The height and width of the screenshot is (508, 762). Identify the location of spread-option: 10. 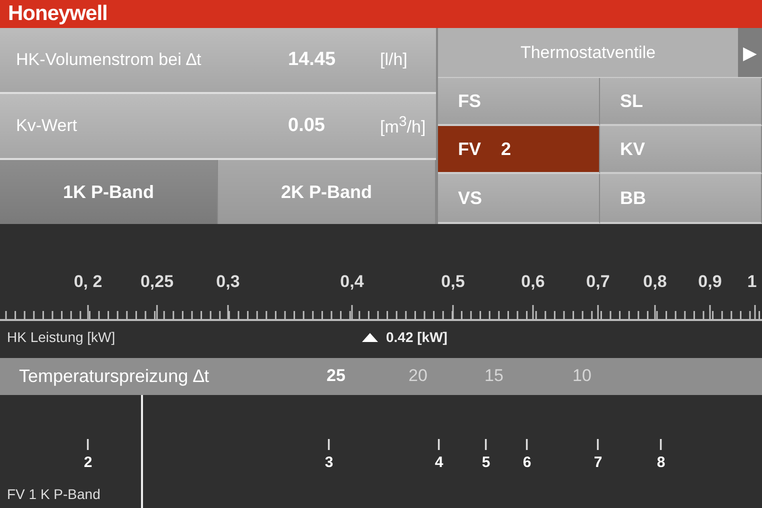
(582, 376).